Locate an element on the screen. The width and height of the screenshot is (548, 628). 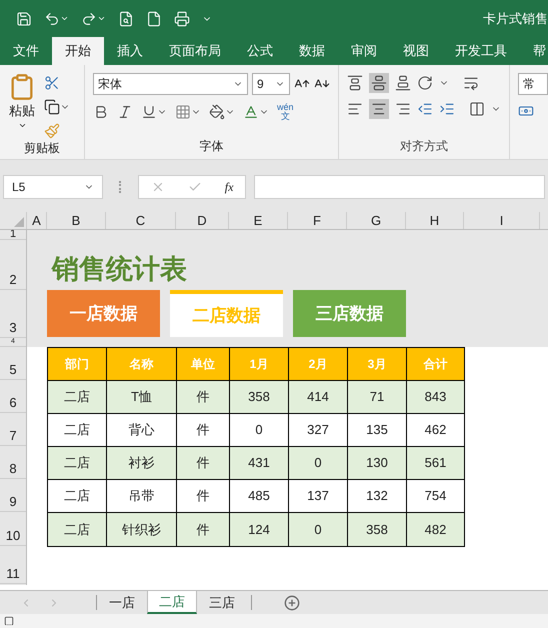
table-cell: 431 is located at coordinates (259, 463).